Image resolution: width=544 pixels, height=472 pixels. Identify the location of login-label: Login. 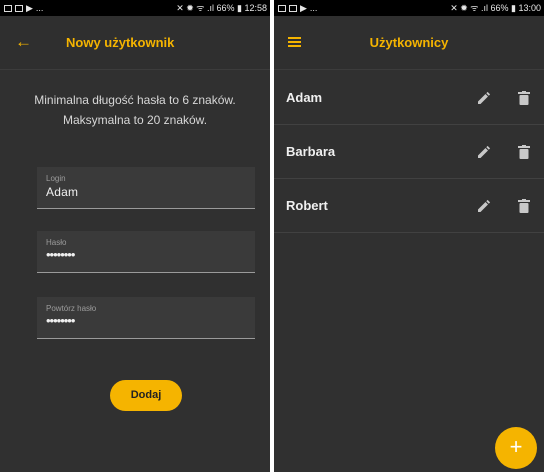
(56, 178).